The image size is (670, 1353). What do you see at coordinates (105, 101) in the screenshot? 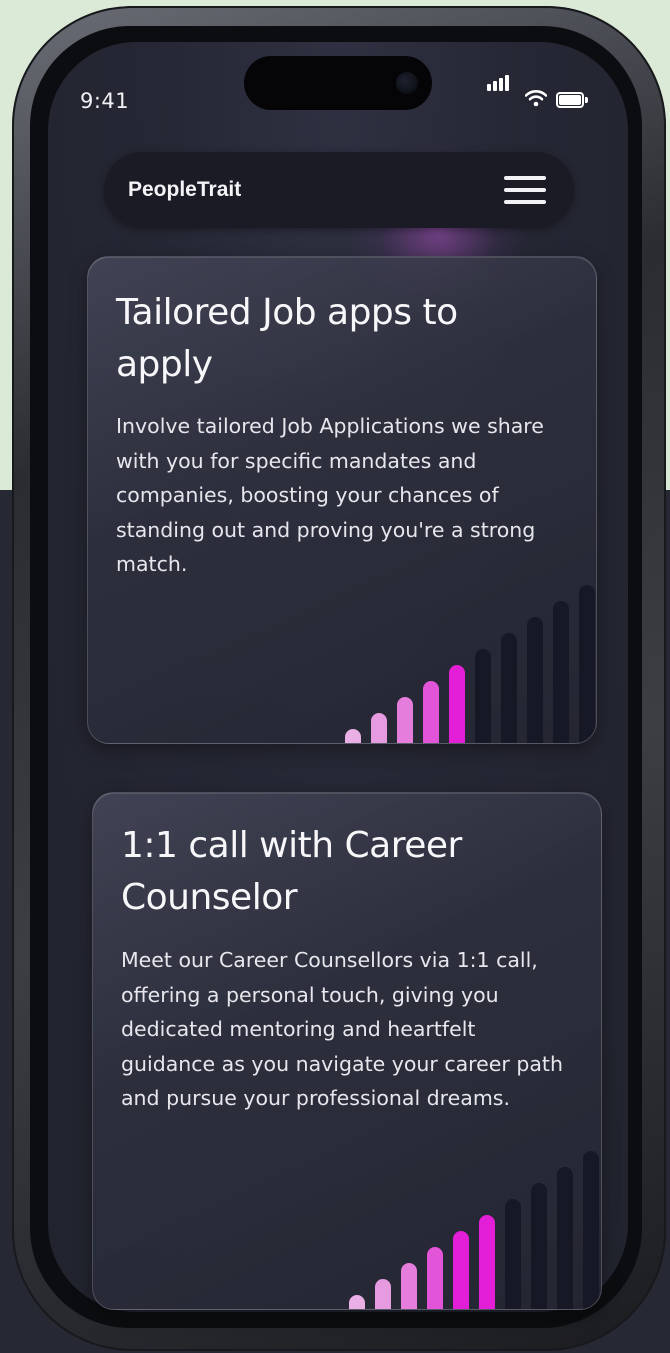
I see `status-time: 9:41` at bounding box center [105, 101].